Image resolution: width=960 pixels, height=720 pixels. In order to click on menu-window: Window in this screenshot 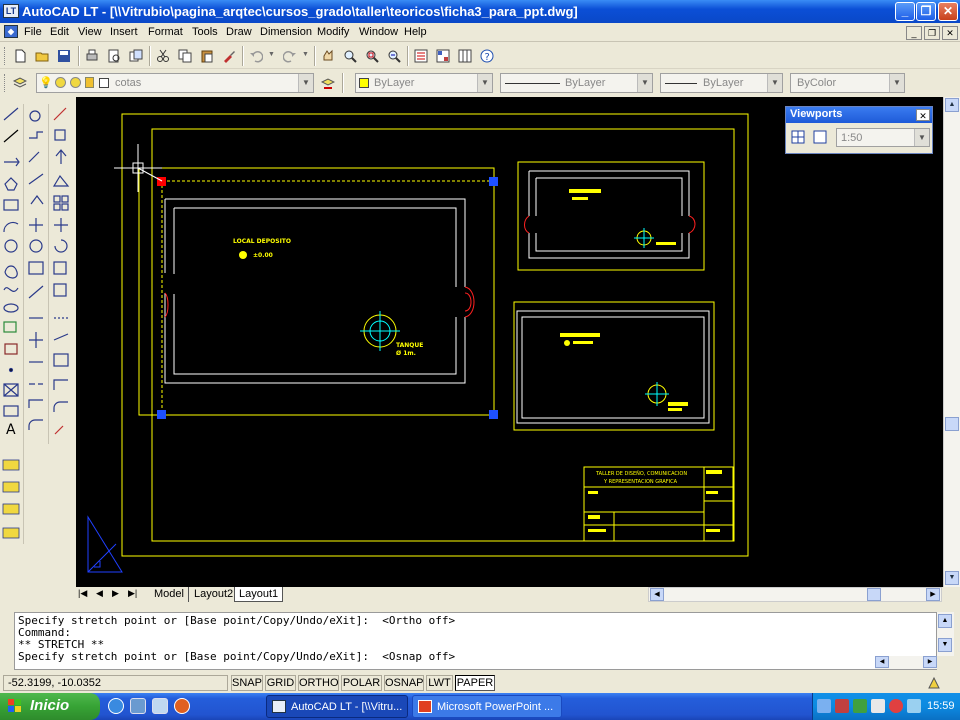, I will do `click(378, 32)`.